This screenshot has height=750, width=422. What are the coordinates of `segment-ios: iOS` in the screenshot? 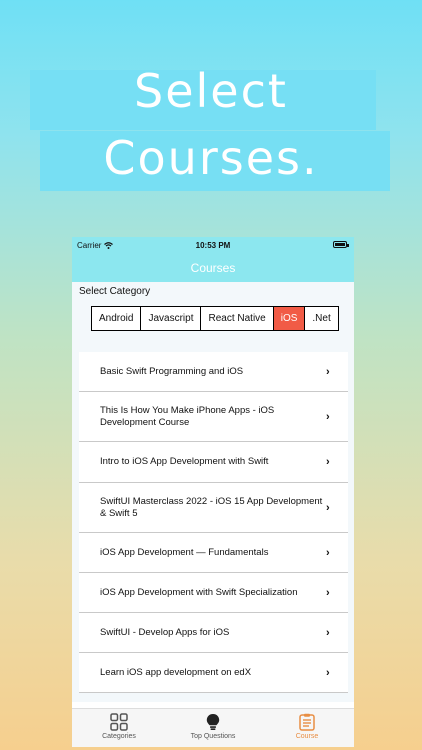 It's located at (289, 318).